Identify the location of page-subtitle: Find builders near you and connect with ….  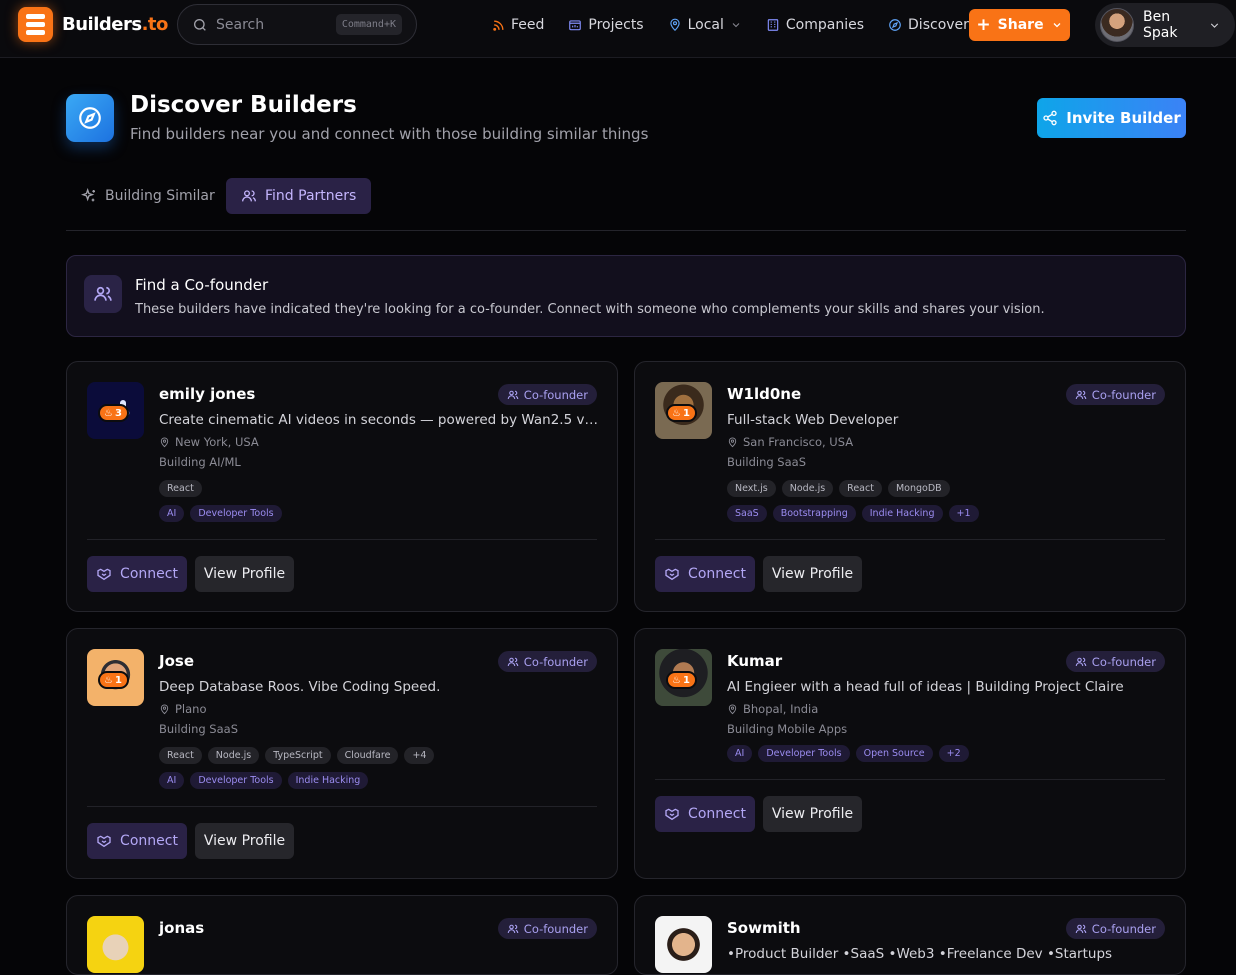
(389, 134).